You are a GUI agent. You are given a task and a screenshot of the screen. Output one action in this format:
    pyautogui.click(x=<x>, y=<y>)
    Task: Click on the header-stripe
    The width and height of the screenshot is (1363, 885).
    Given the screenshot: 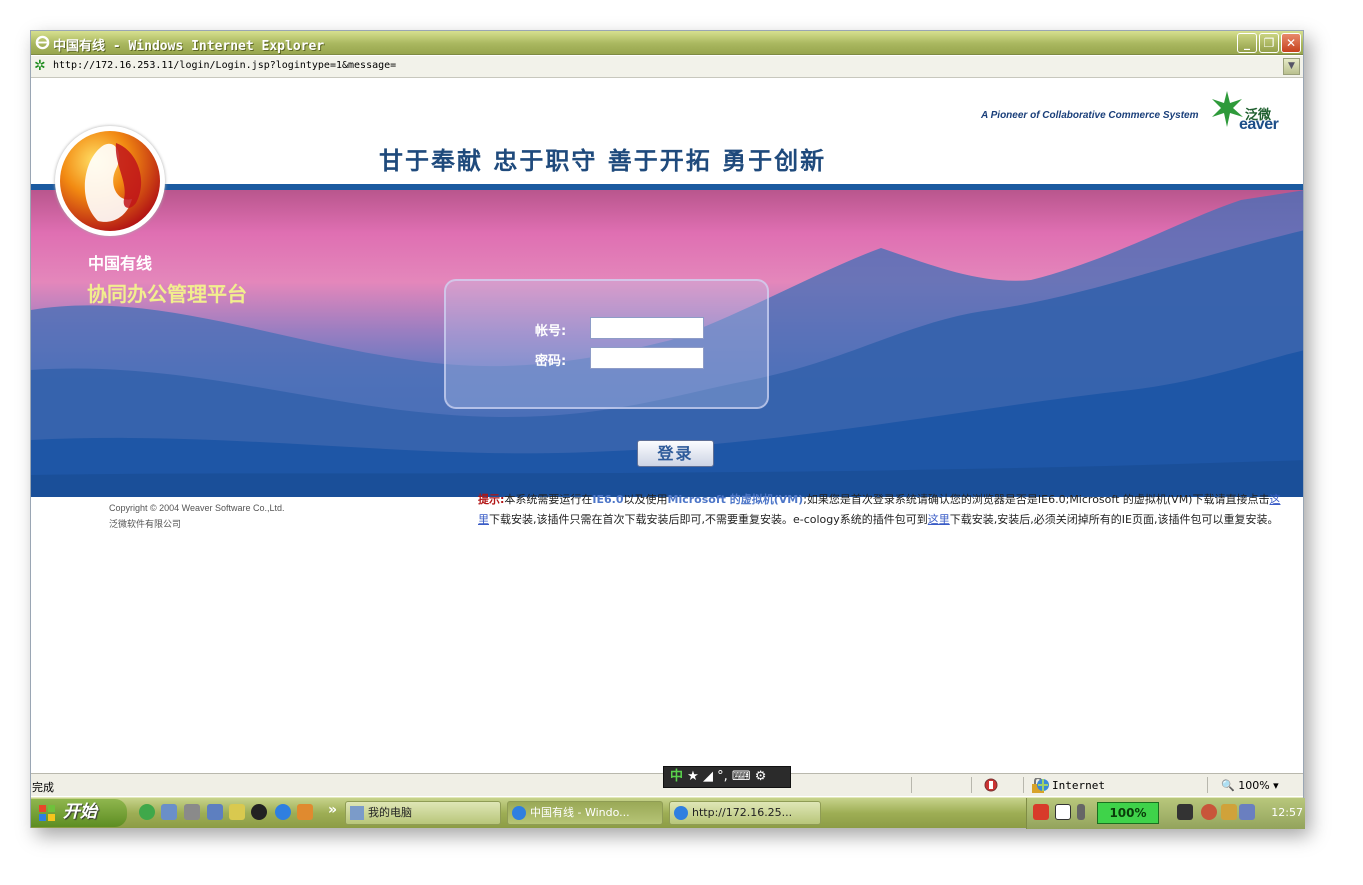 What is the action you would take?
    pyautogui.click(x=667, y=186)
    